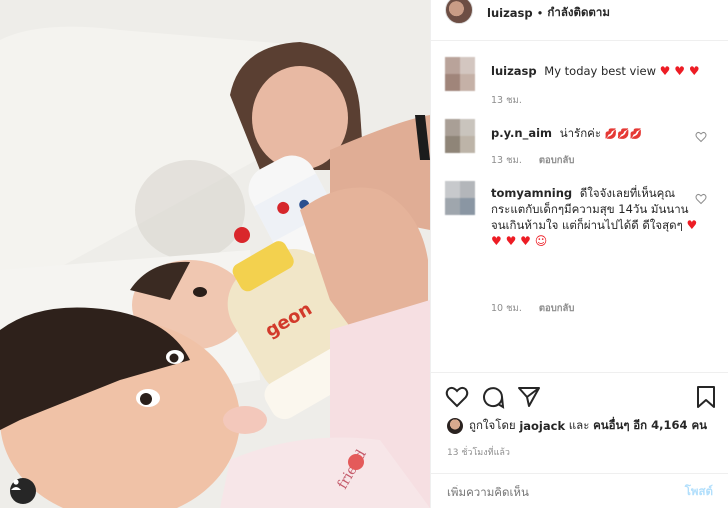 The width and height of the screenshot is (728, 508). Describe the element at coordinates (531, 193) in the screenshot. I see `comment-username: tomyamning` at that location.